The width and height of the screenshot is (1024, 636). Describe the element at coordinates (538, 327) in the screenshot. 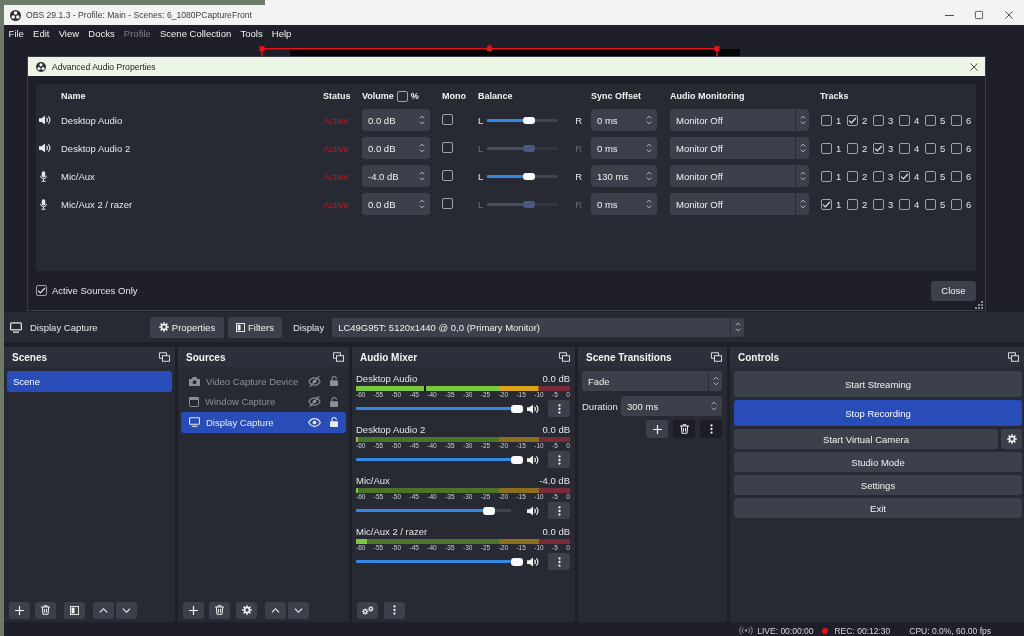

I see `display-dropdown: LC49G95T: 5120x1440 @ 0,0 (Primary Monitor)` at that location.